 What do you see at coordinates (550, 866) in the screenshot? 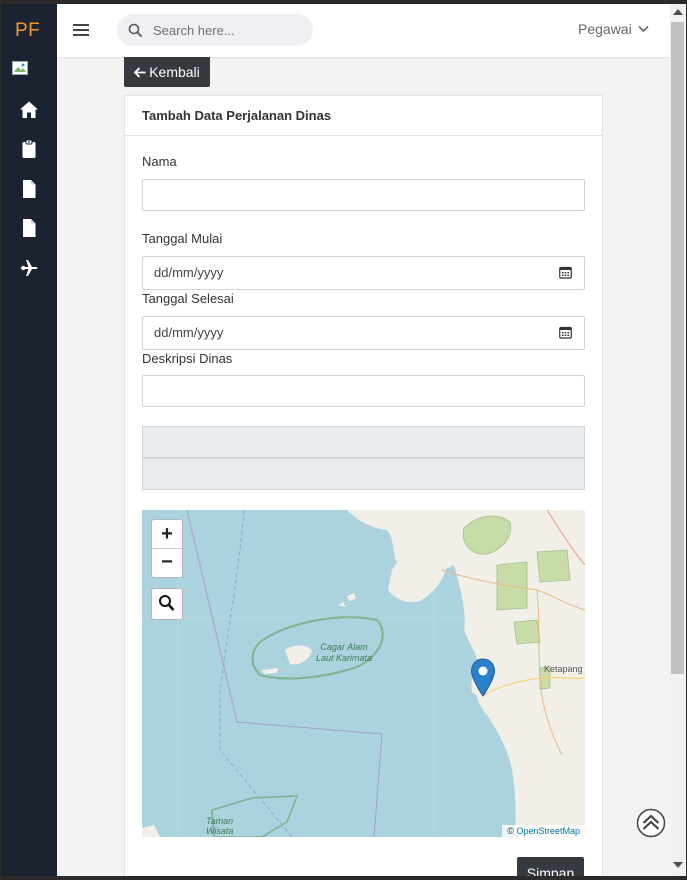
I see `save-button: Simpan` at bounding box center [550, 866].